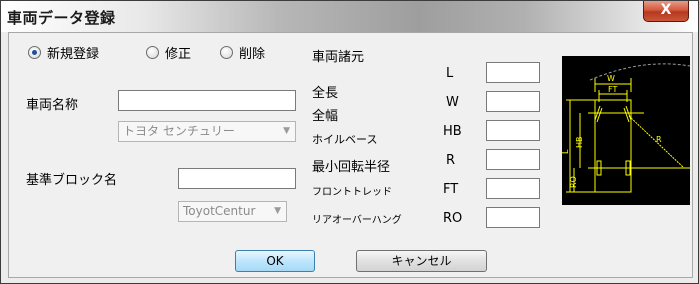  I want to click on radio-new-registration: 新規登録, so click(63, 52).